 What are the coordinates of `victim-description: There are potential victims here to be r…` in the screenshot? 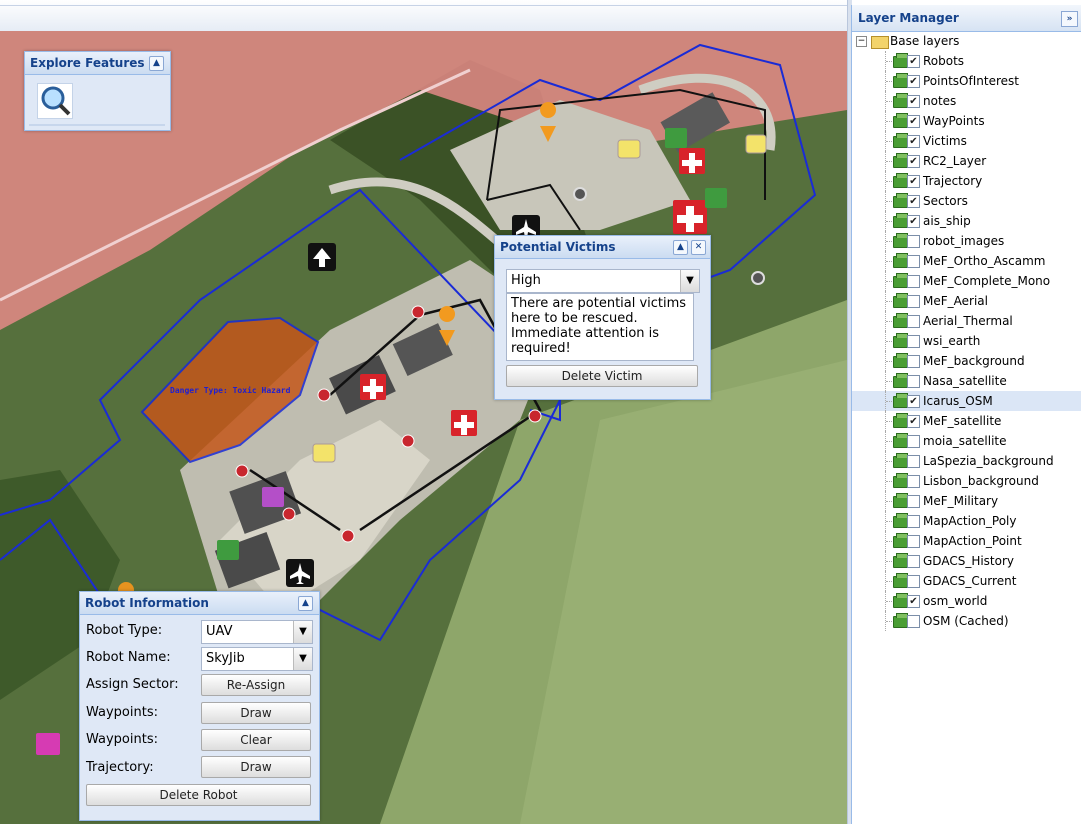 It's located at (600, 327).